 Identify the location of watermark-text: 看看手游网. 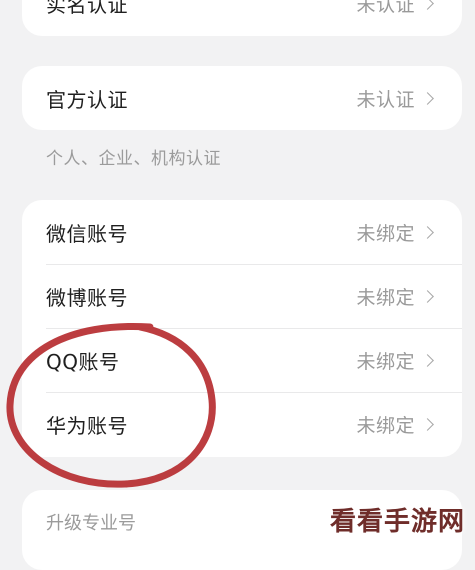
(397, 522).